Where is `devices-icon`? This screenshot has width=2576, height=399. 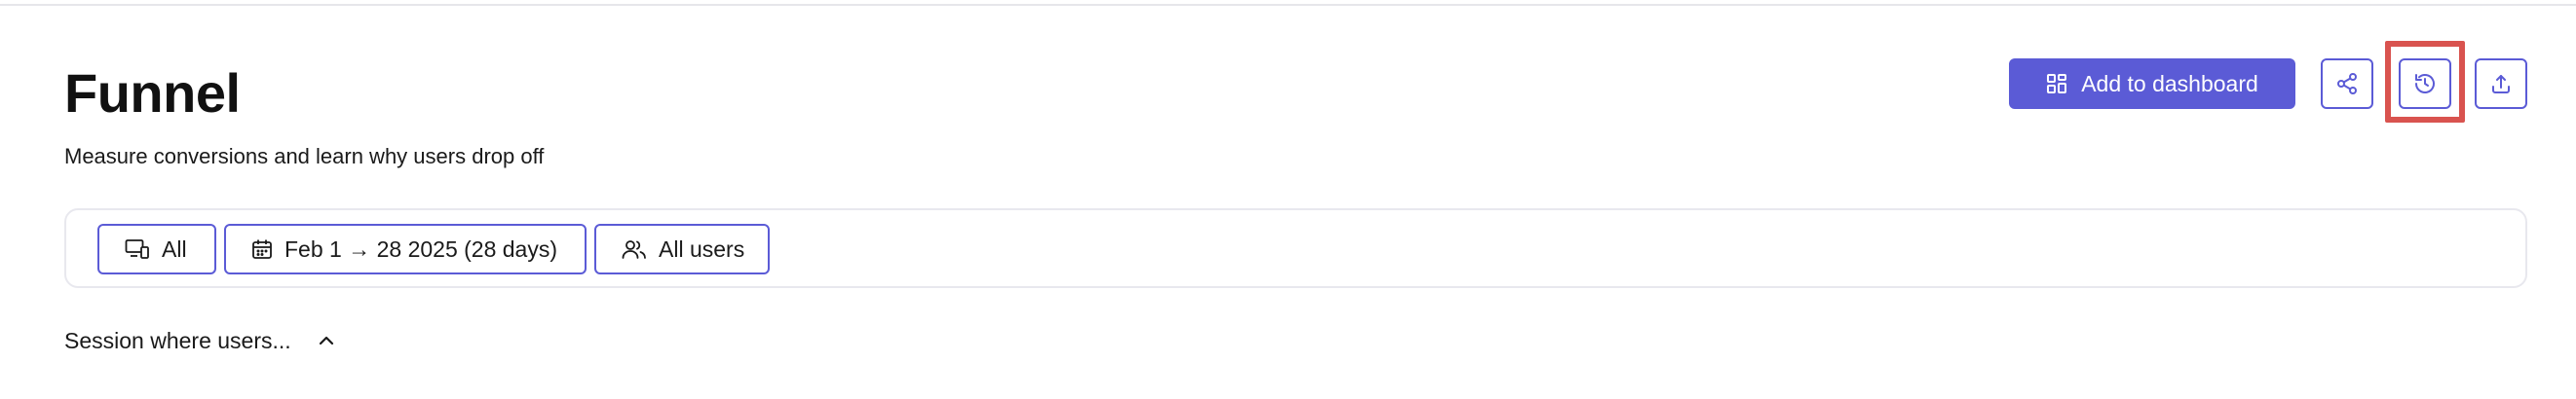 devices-icon is located at coordinates (137, 249).